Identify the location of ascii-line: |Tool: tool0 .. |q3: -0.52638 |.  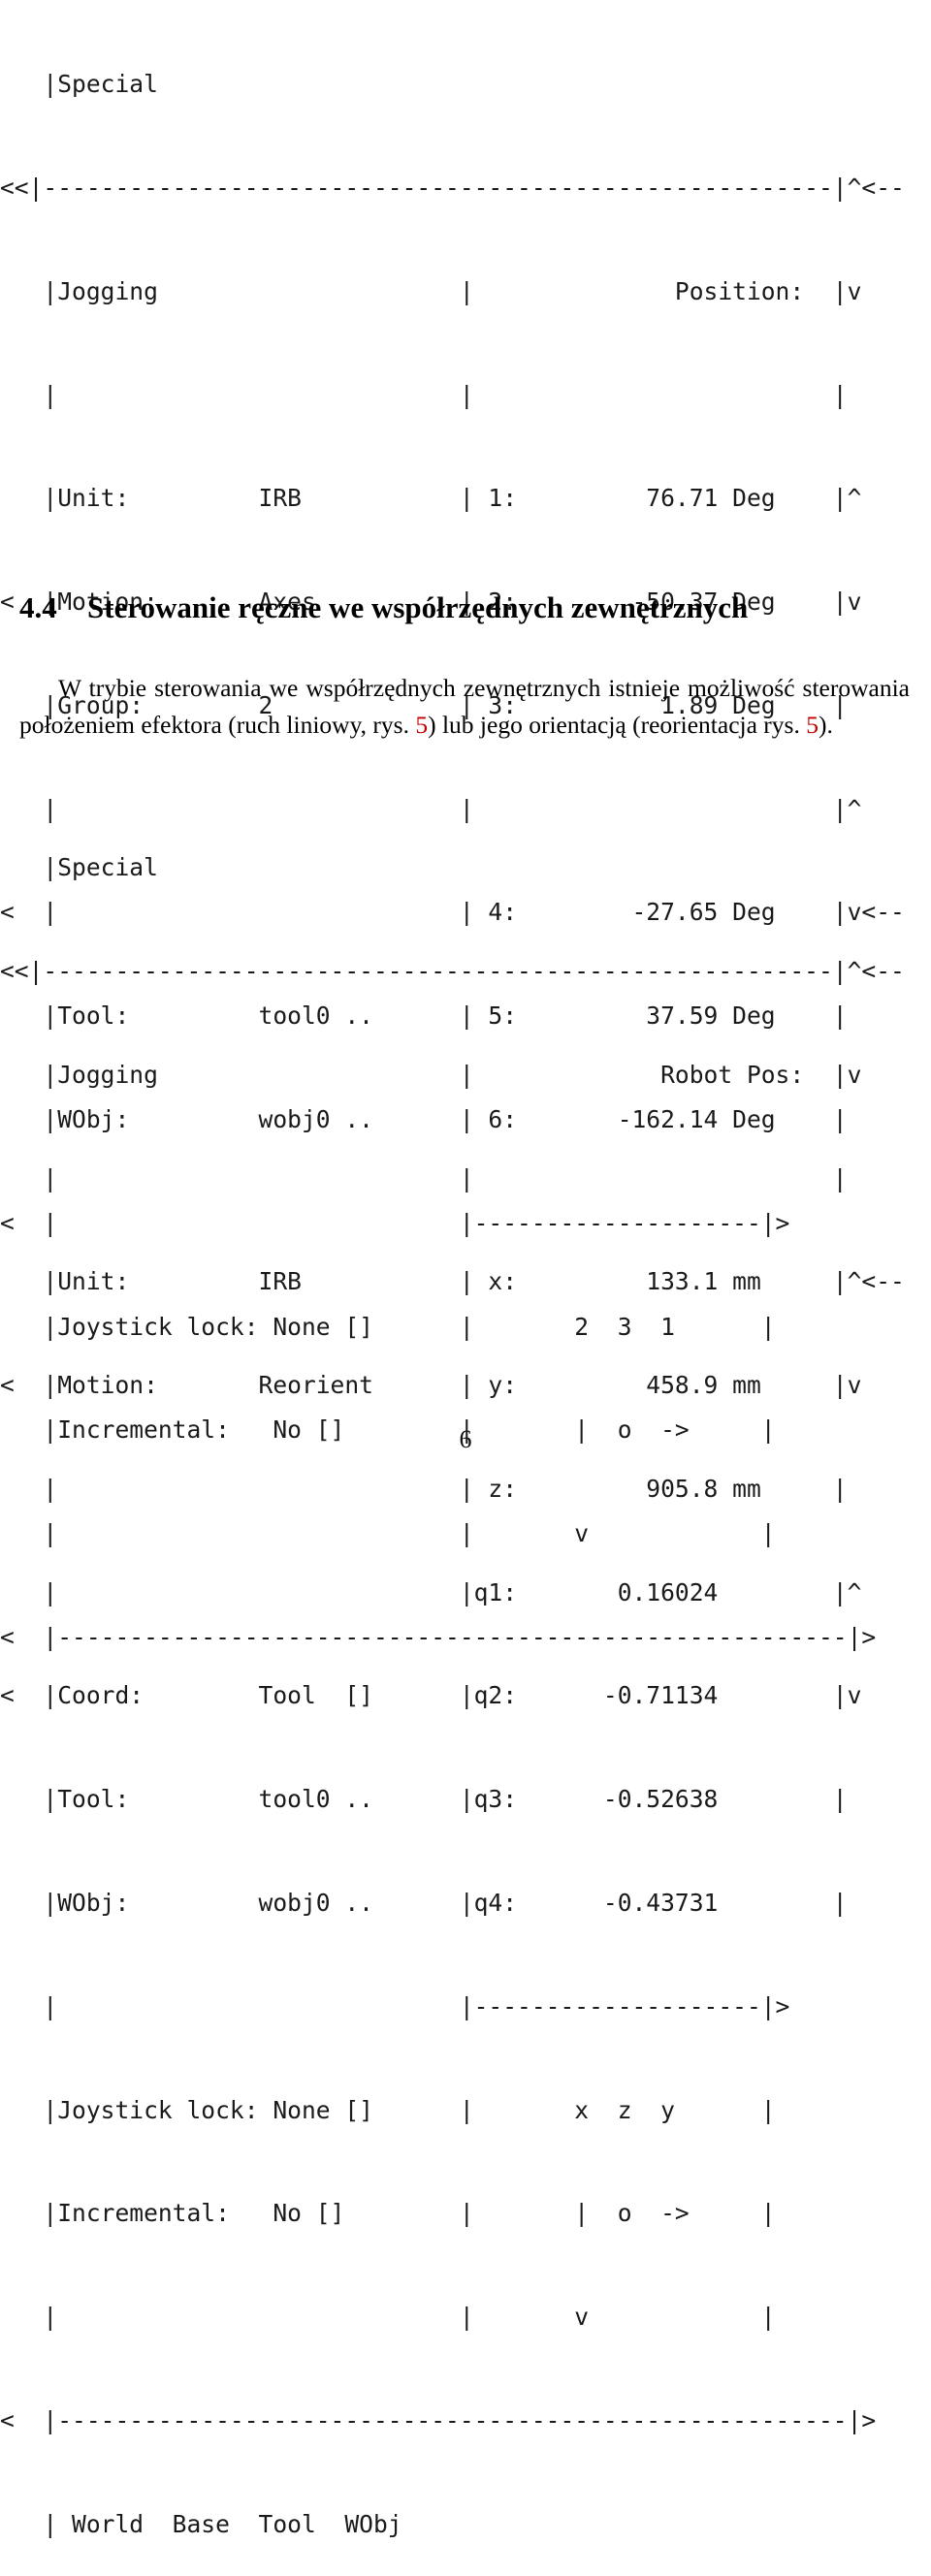
(424, 1799).